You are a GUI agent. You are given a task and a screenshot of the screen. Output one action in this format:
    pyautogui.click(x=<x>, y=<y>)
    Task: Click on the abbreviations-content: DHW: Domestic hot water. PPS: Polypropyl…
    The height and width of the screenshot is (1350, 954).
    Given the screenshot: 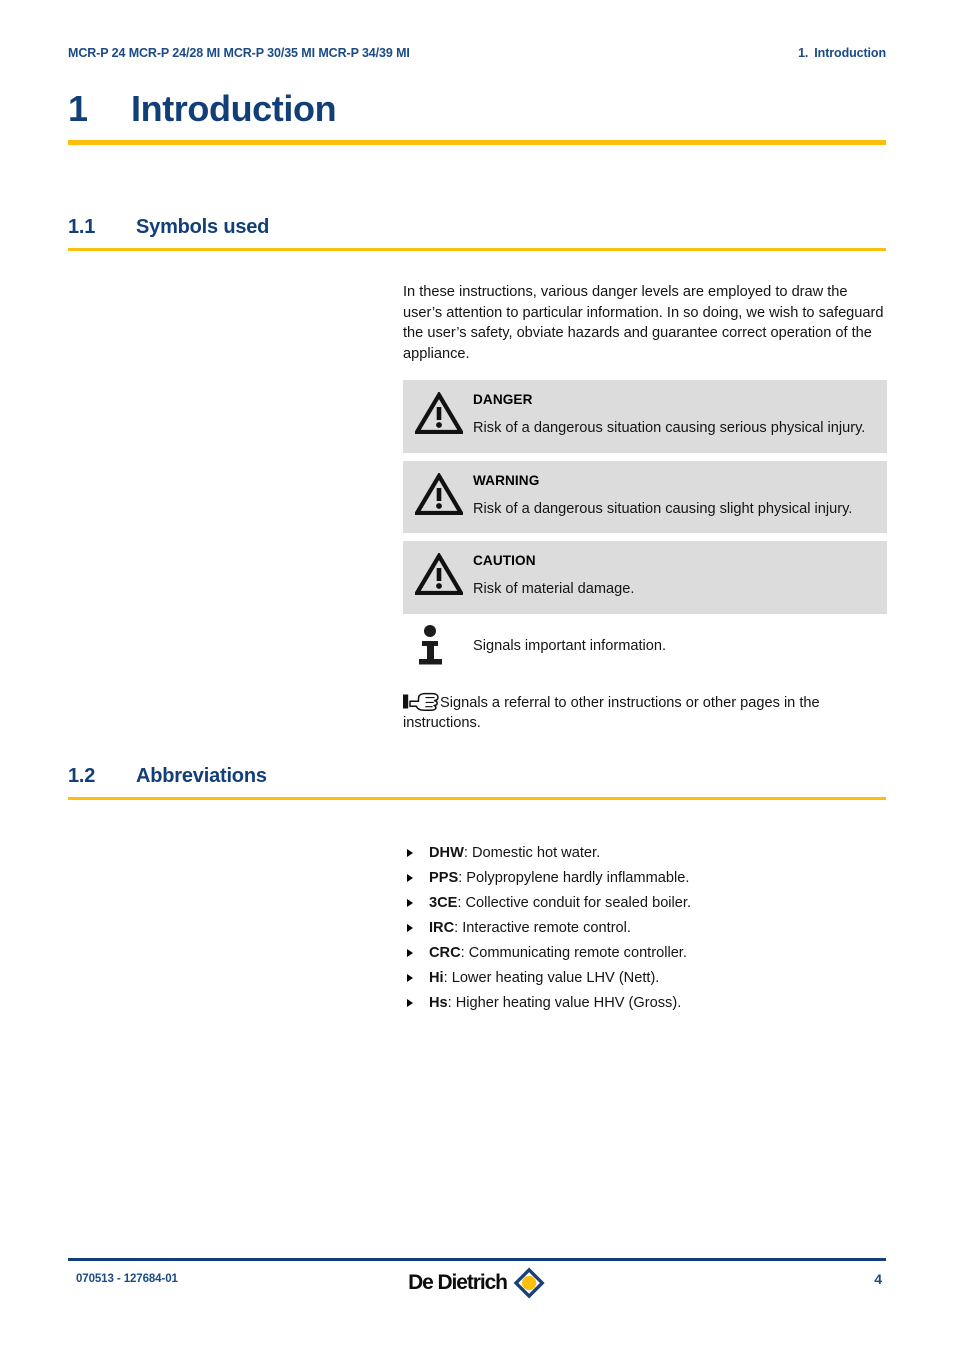 What is the action you would take?
    pyautogui.click(x=645, y=930)
    